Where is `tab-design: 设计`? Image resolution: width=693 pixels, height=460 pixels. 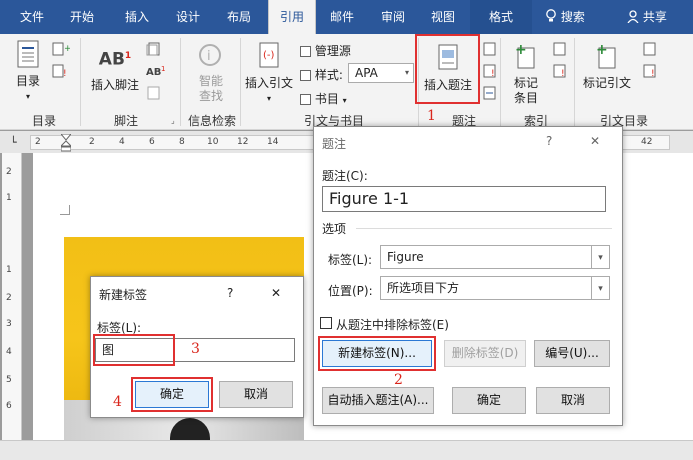
tab-design: 设计 is located at coordinates (188, 17).